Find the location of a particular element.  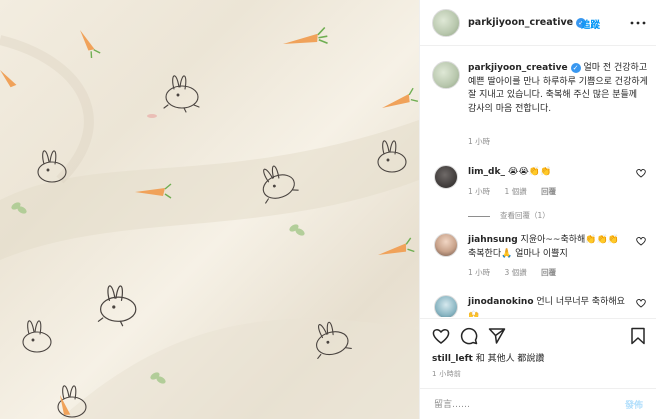

comment-text: lim_dk_ 😭😭👏👏 is located at coordinates (548, 173).